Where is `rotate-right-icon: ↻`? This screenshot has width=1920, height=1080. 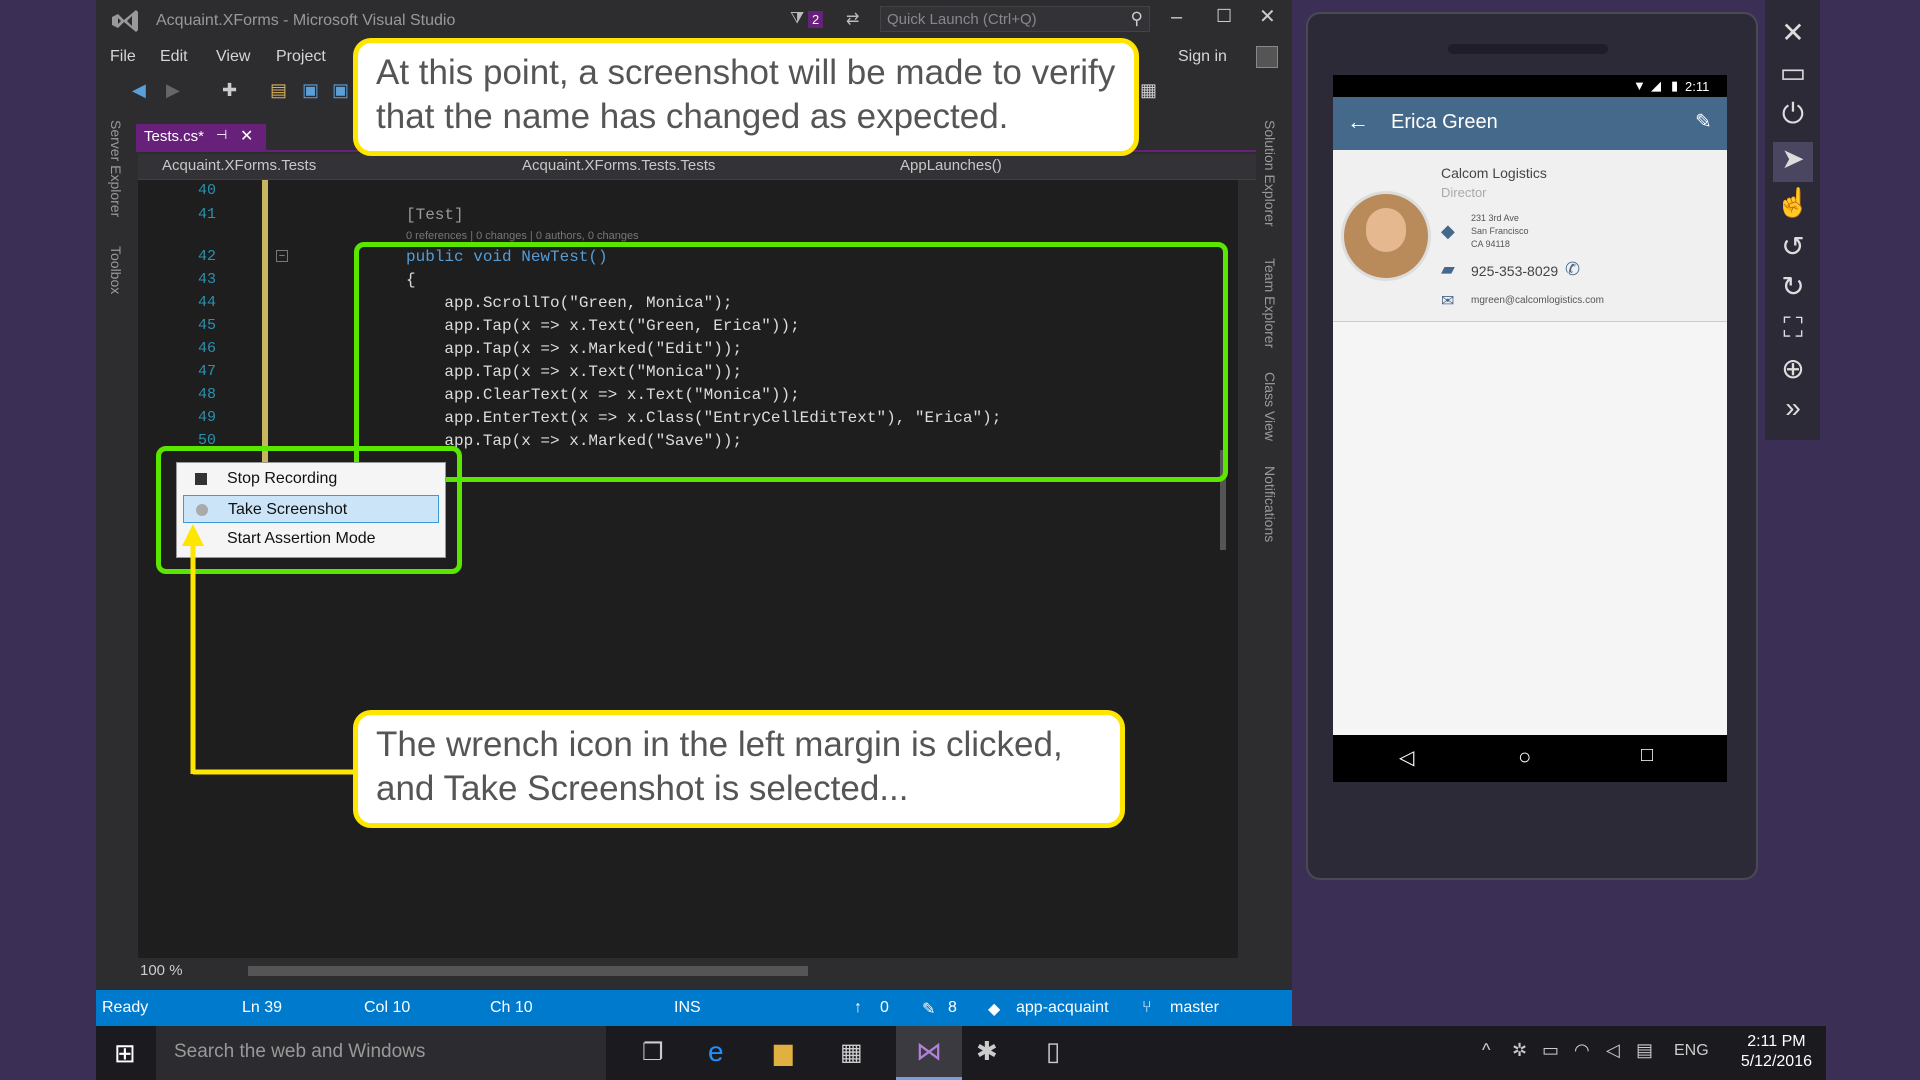
rotate-right-icon: ↻ is located at coordinates (1793, 290).